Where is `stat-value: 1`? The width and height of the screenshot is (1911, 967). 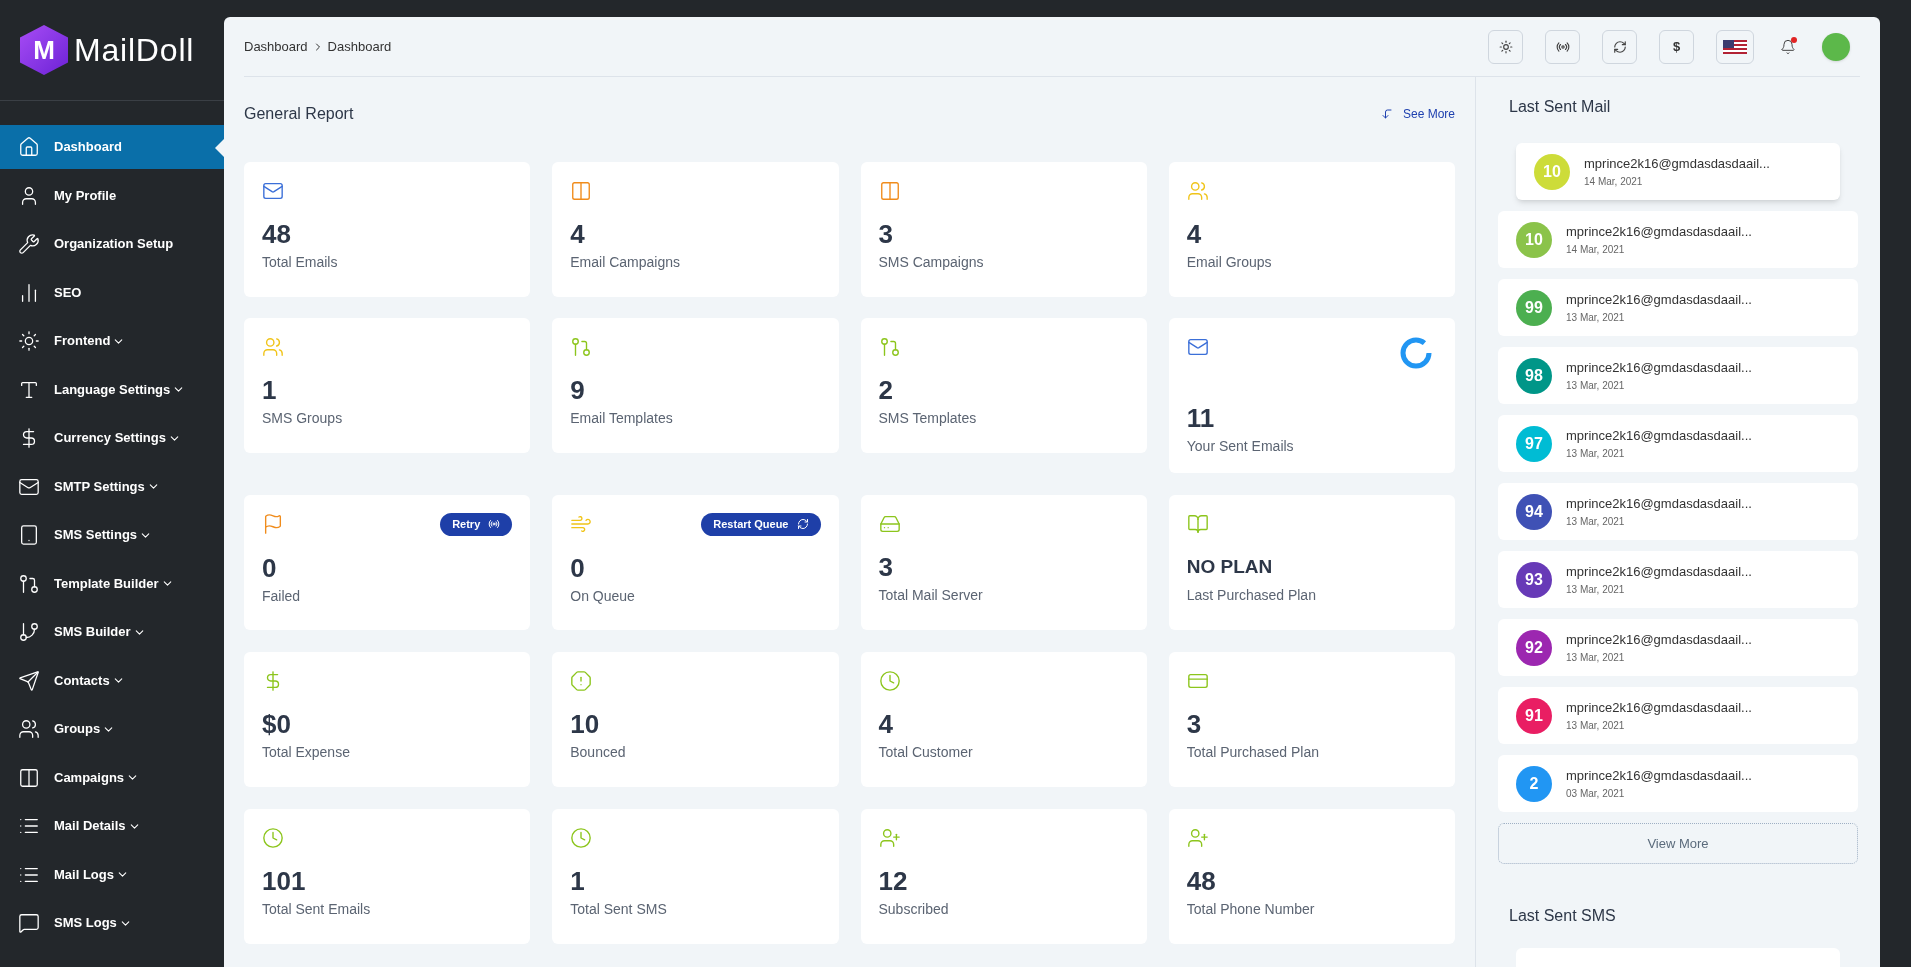
stat-value: 1 is located at coordinates (270, 390).